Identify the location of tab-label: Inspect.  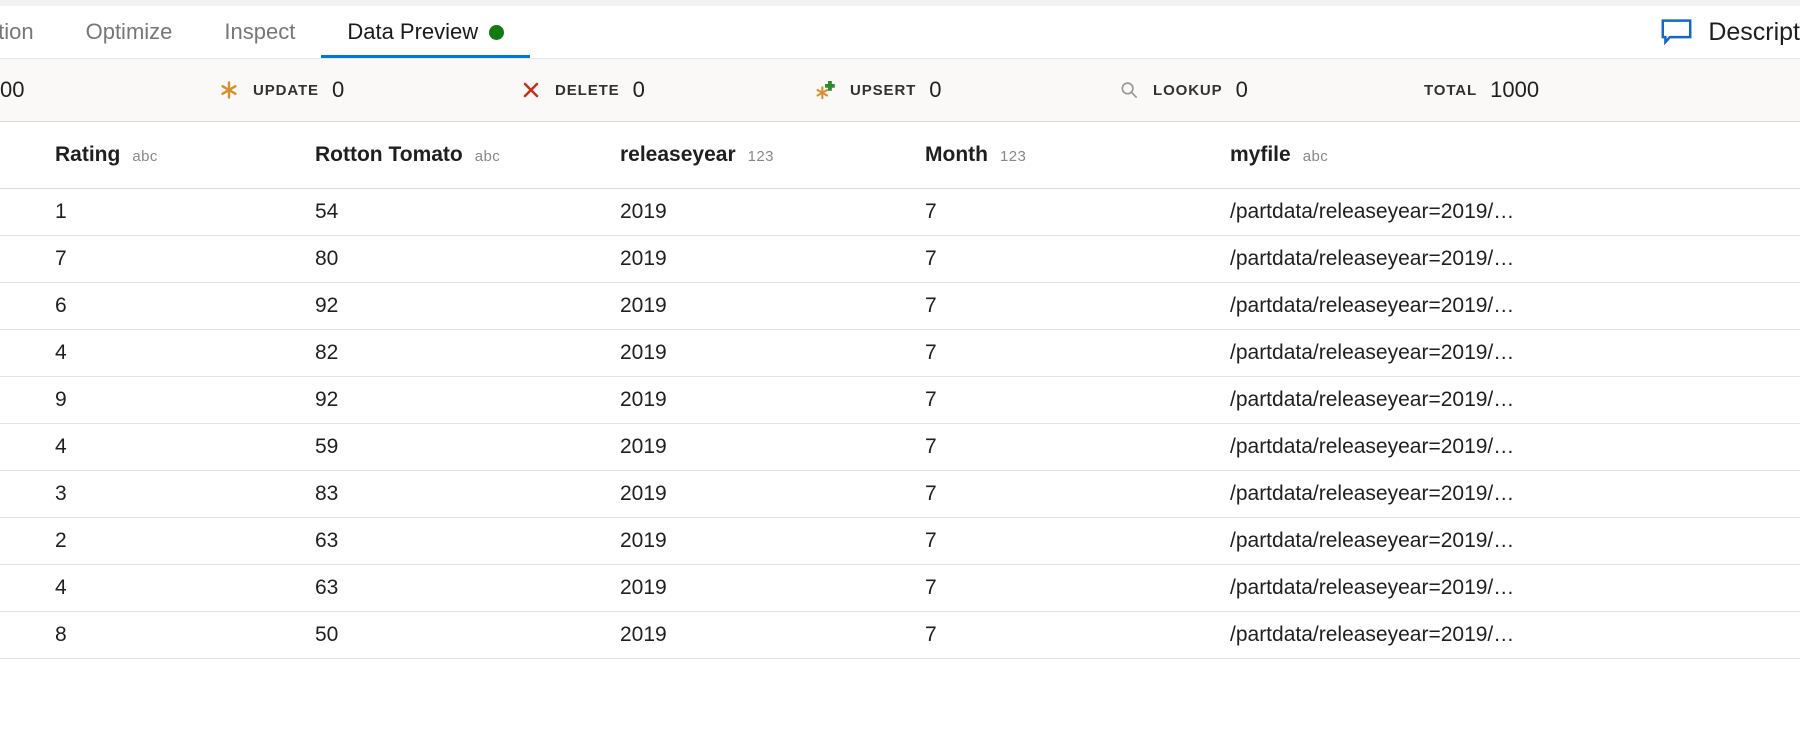
(260, 31).